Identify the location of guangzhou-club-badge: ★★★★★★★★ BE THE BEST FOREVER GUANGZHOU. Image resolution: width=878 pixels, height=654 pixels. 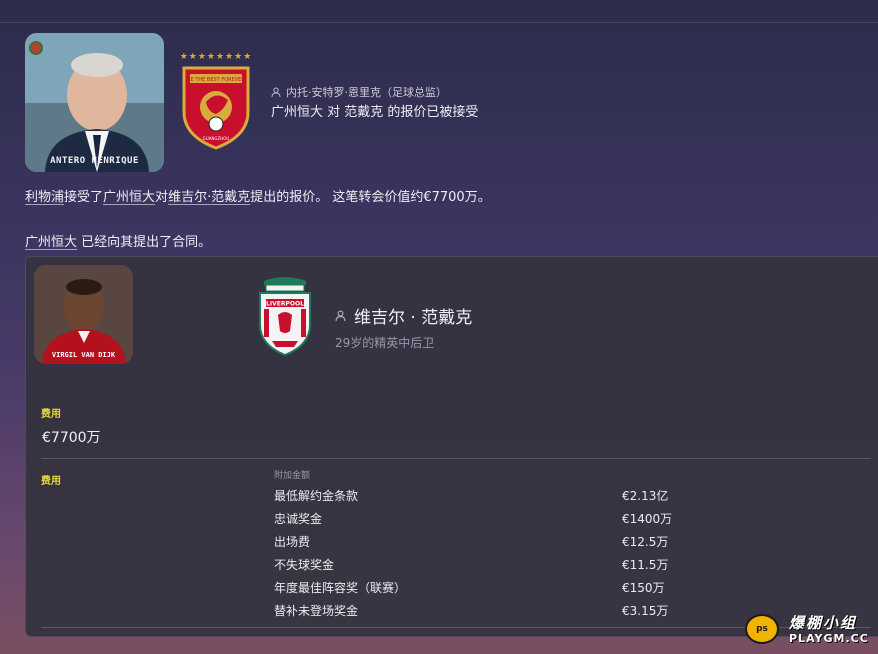
(216, 102).